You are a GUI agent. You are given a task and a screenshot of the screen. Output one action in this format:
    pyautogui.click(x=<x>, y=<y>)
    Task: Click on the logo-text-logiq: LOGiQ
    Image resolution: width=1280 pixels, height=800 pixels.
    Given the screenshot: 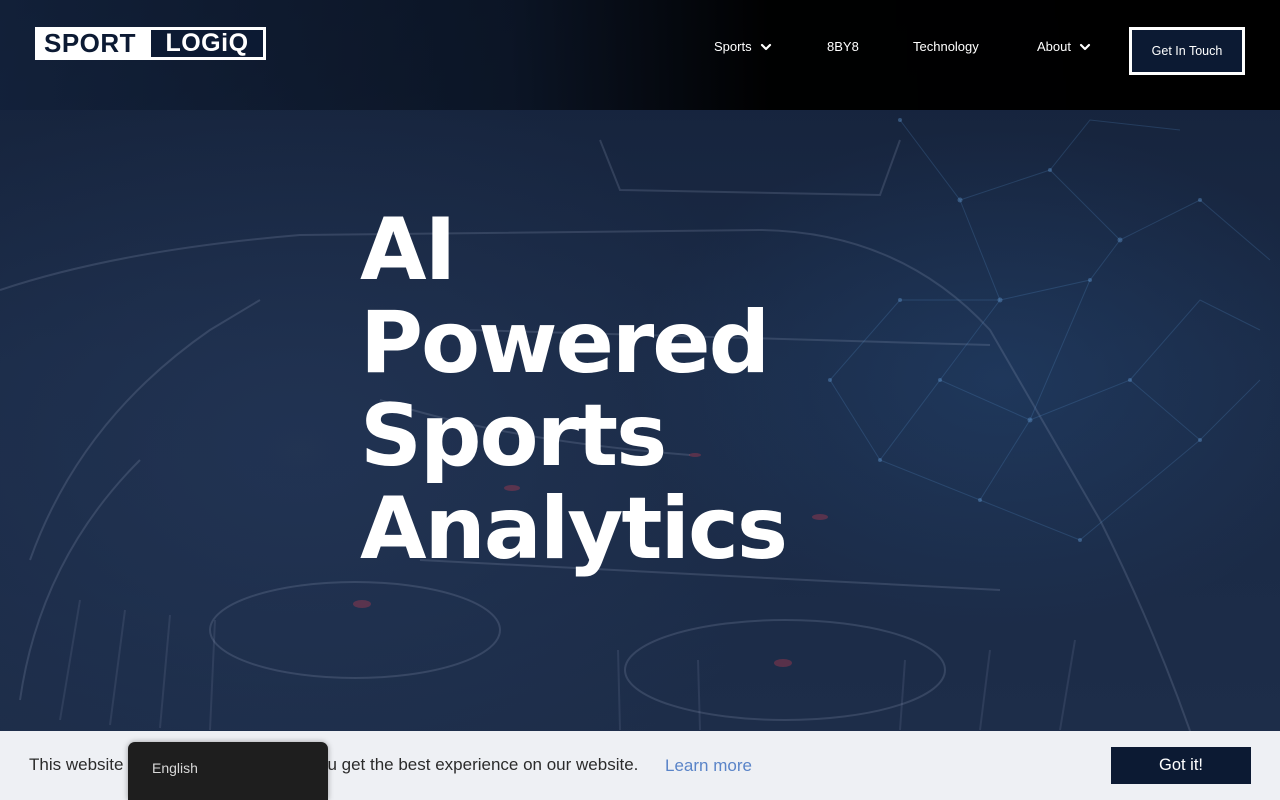 What is the action you would take?
    pyautogui.click(x=207, y=43)
    